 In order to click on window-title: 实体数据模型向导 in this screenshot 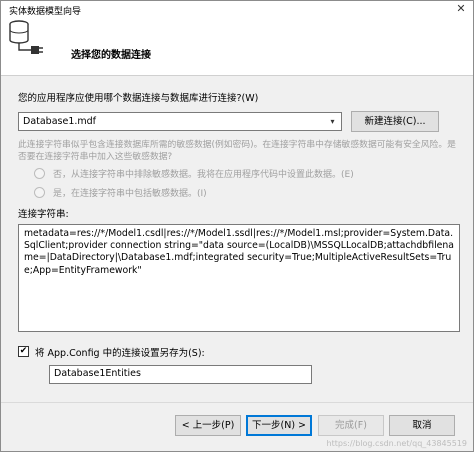, I will do `click(45, 12)`.